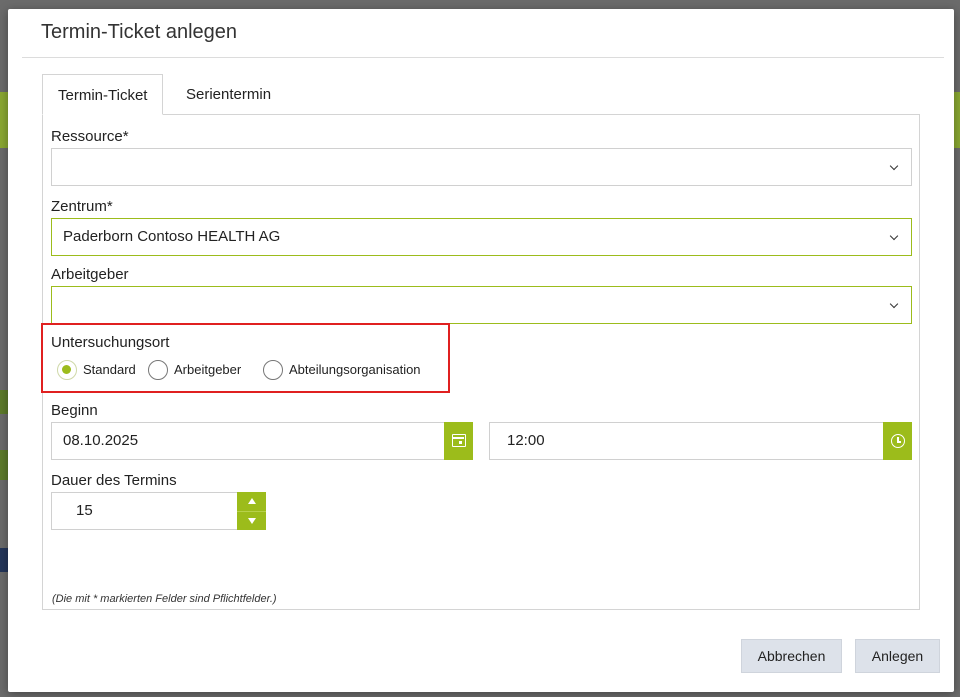  What do you see at coordinates (481, 167) in the screenshot?
I see `ressource-select` at bounding box center [481, 167].